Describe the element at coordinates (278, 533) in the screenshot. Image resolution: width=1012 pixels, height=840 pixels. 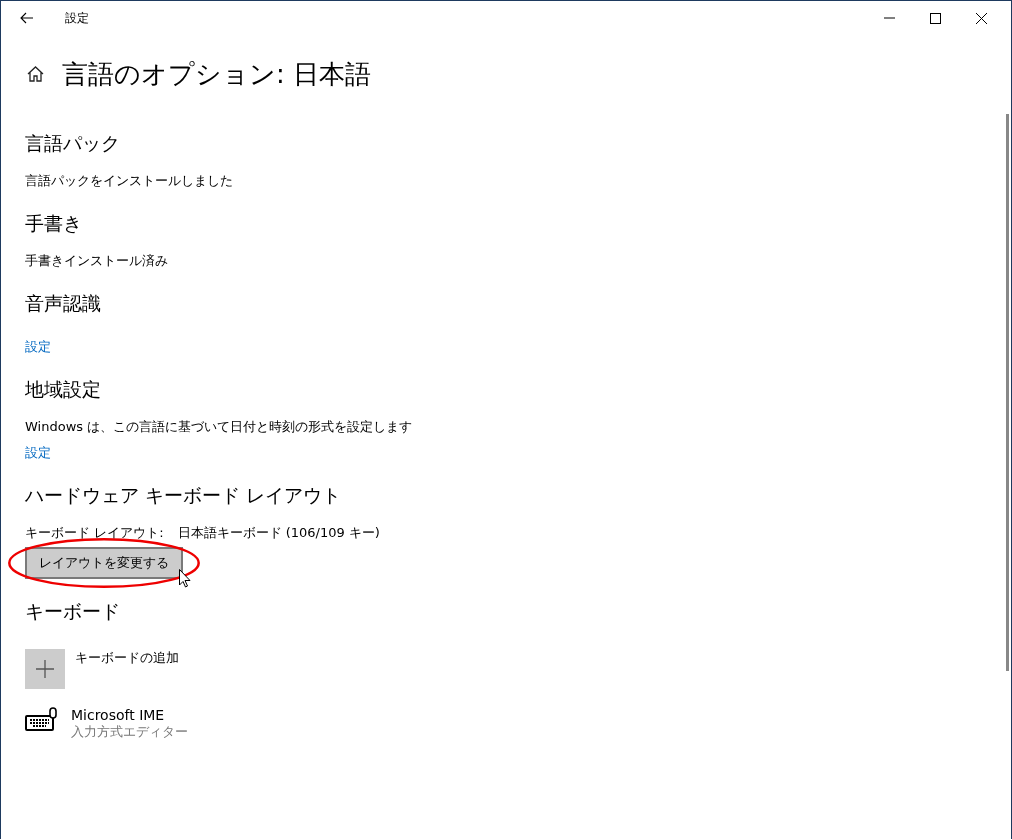
I see `field-value: 日本語キーボード (106/109 キー)` at that location.